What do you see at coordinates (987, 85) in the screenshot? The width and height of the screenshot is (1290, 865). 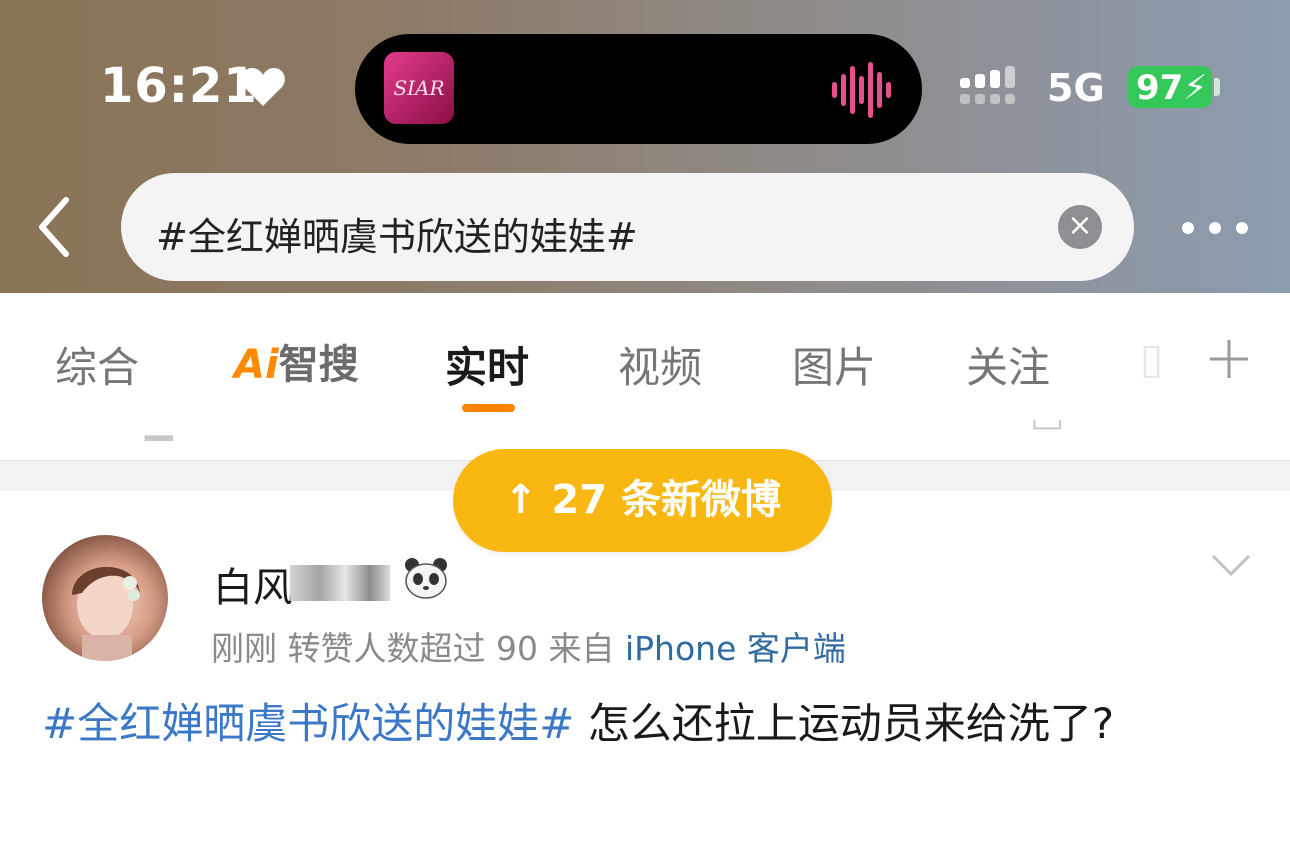 I see `signal-icon` at bounding box center [987, 85].